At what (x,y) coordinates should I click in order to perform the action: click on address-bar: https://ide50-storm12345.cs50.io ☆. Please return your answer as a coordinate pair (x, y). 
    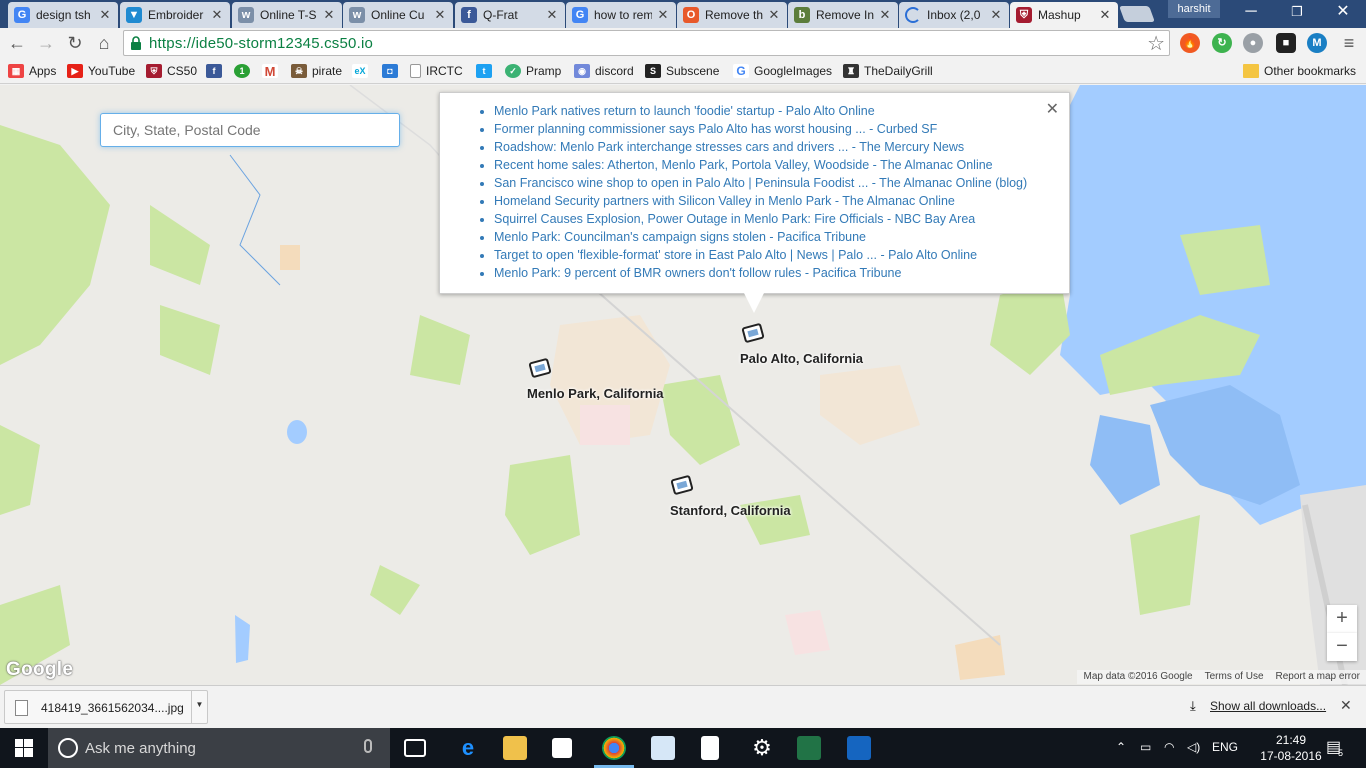
    Looking at the image, I should click on (646, 43).